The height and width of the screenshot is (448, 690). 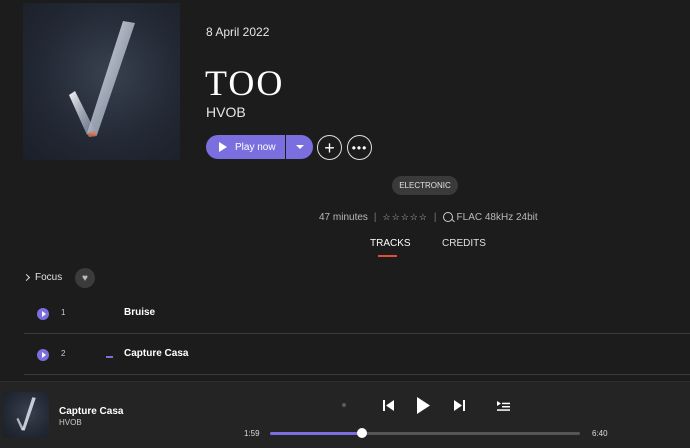 I want to click on active-tab-indicator, so click(x=387, y=256).